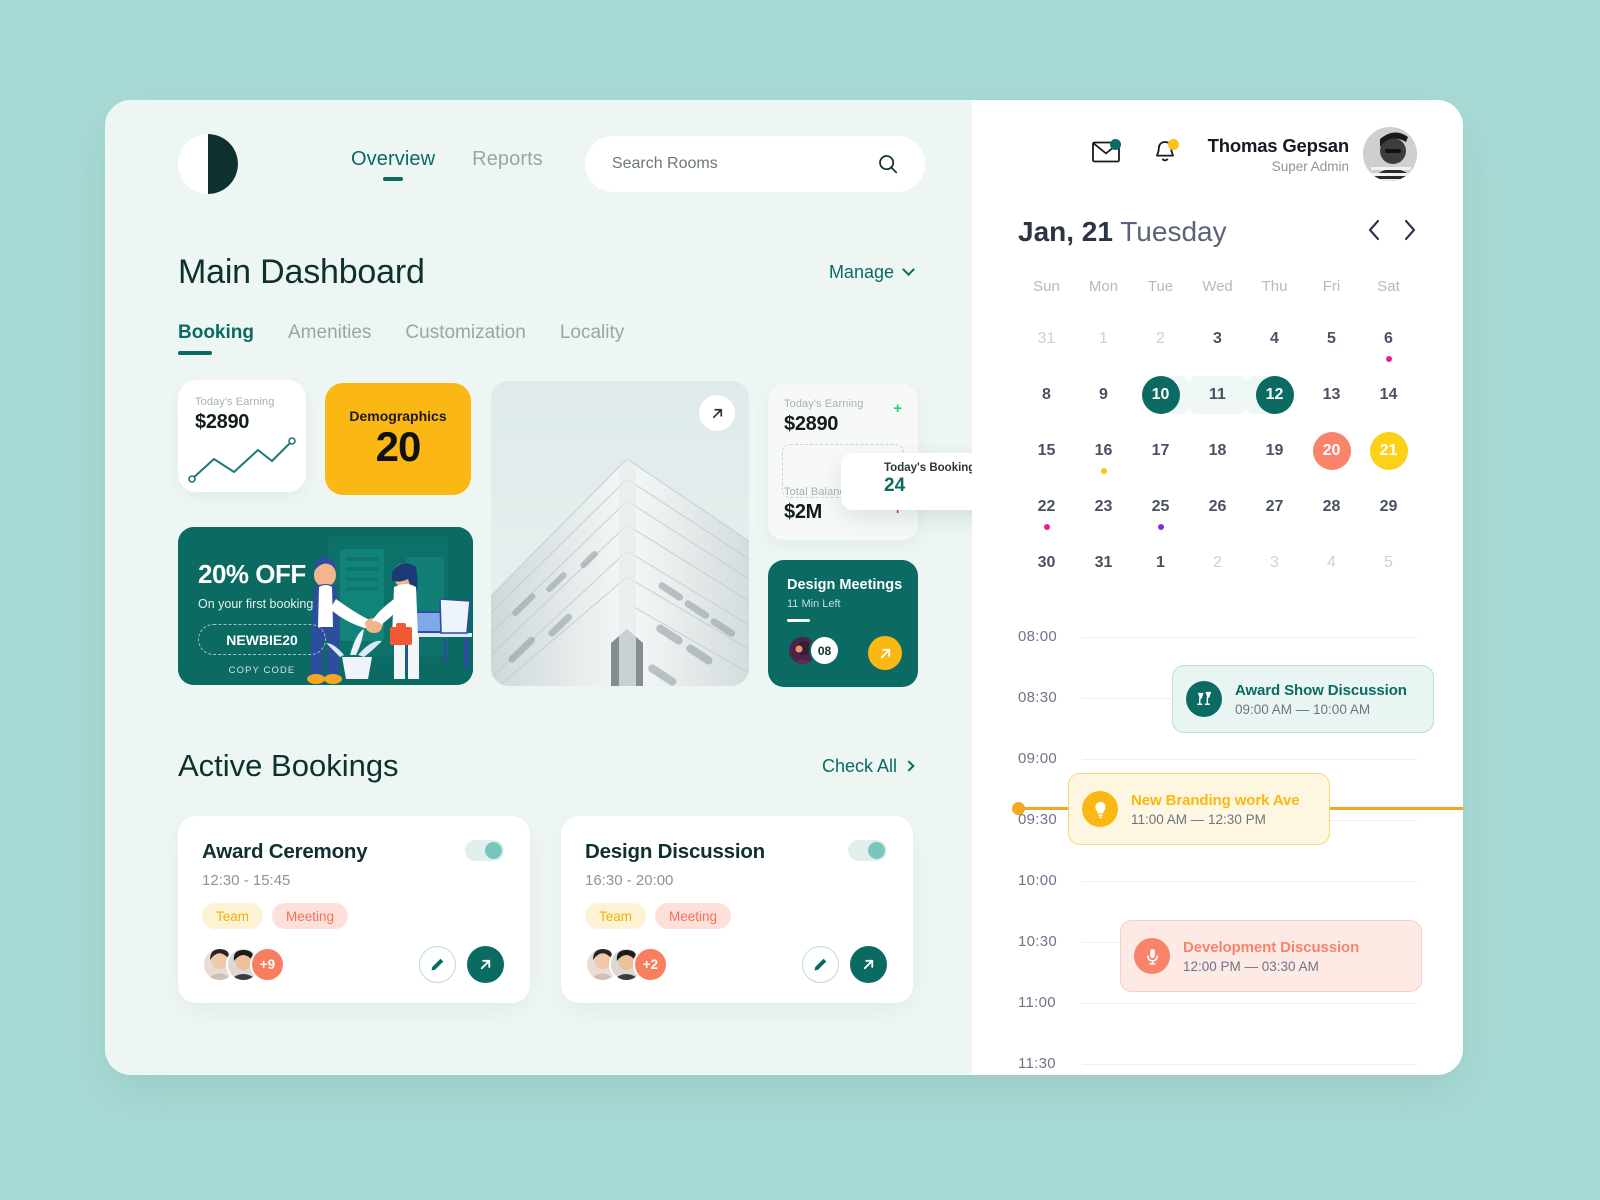 The width and height of the screenshot is (1600, 1200). Describe the element at coordinates (1274, 395) in the screenshot. I see `calendar-day-12: 12` at that location.